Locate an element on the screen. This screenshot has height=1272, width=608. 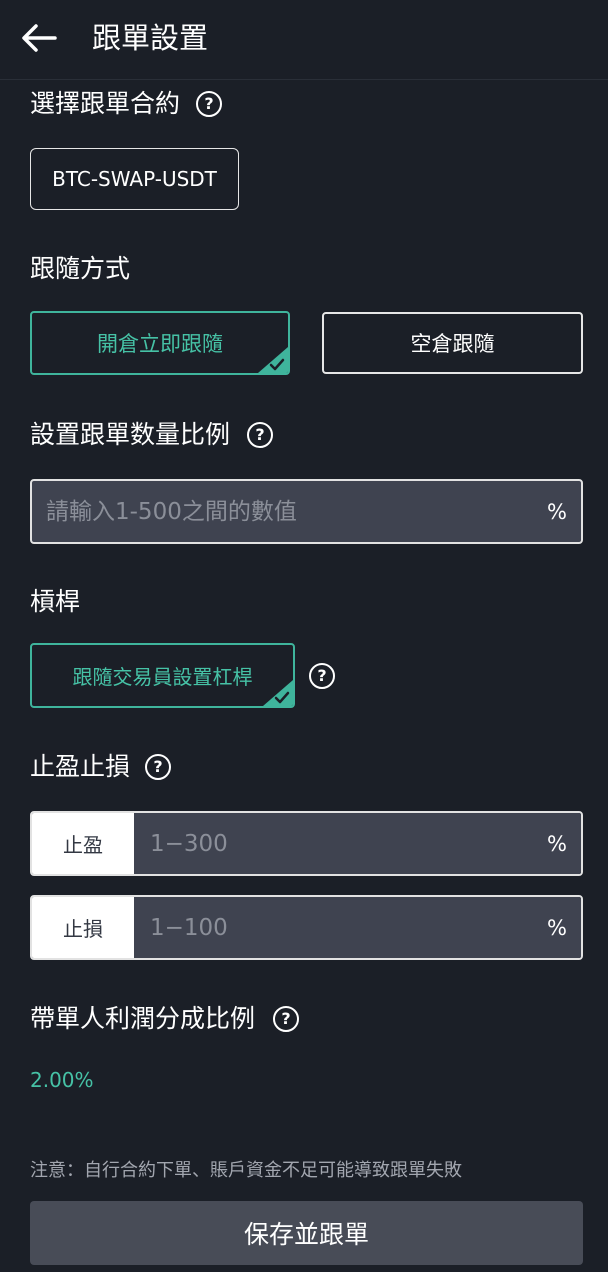
leverage-section-label: 槓桿 is located at coordinates (55, 601).